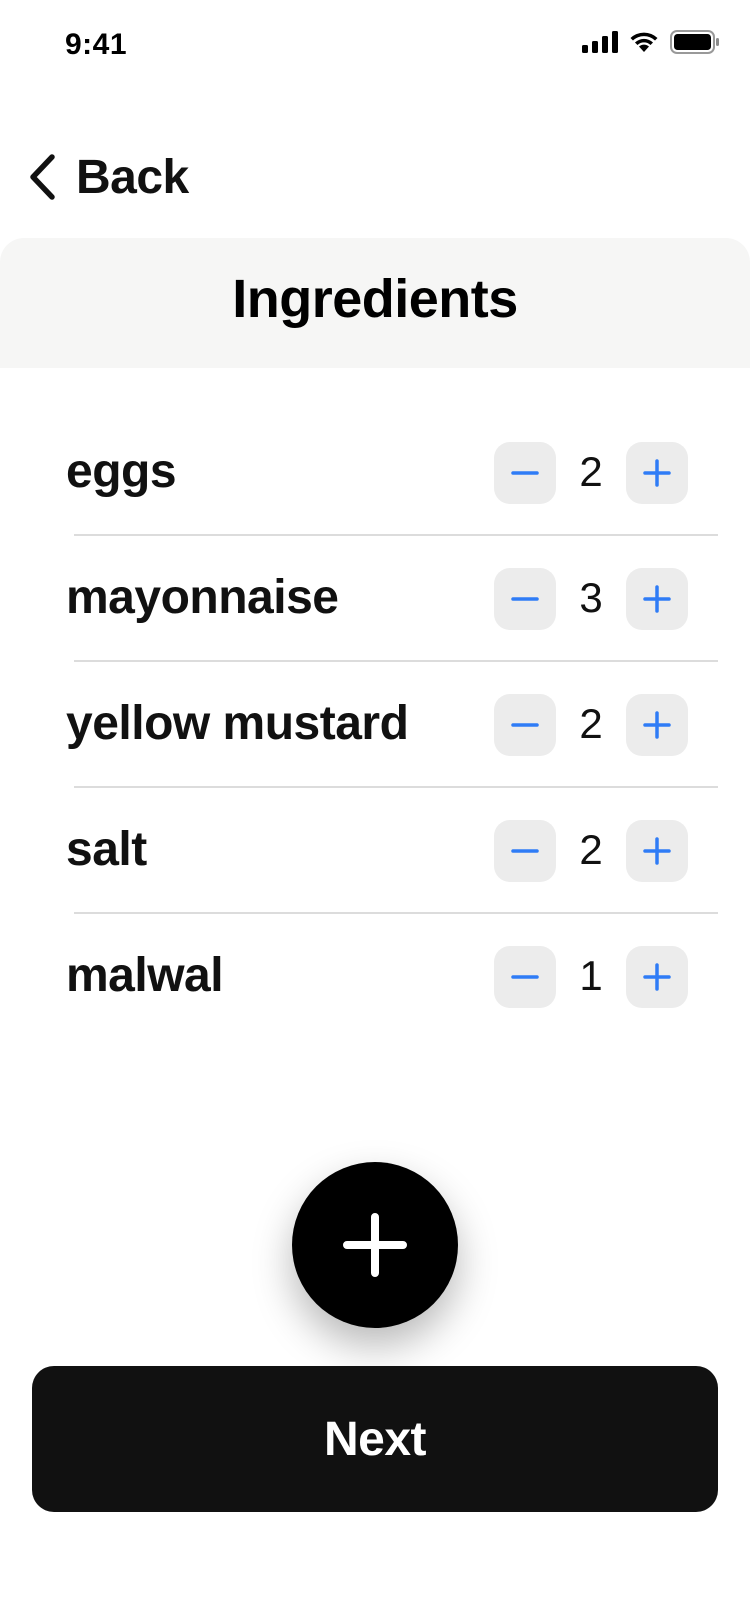  What do you see at coordinates (375, 977) in the screenshot?
I see `ingredient-row: malwal 1` at bounding box center [375, 977].